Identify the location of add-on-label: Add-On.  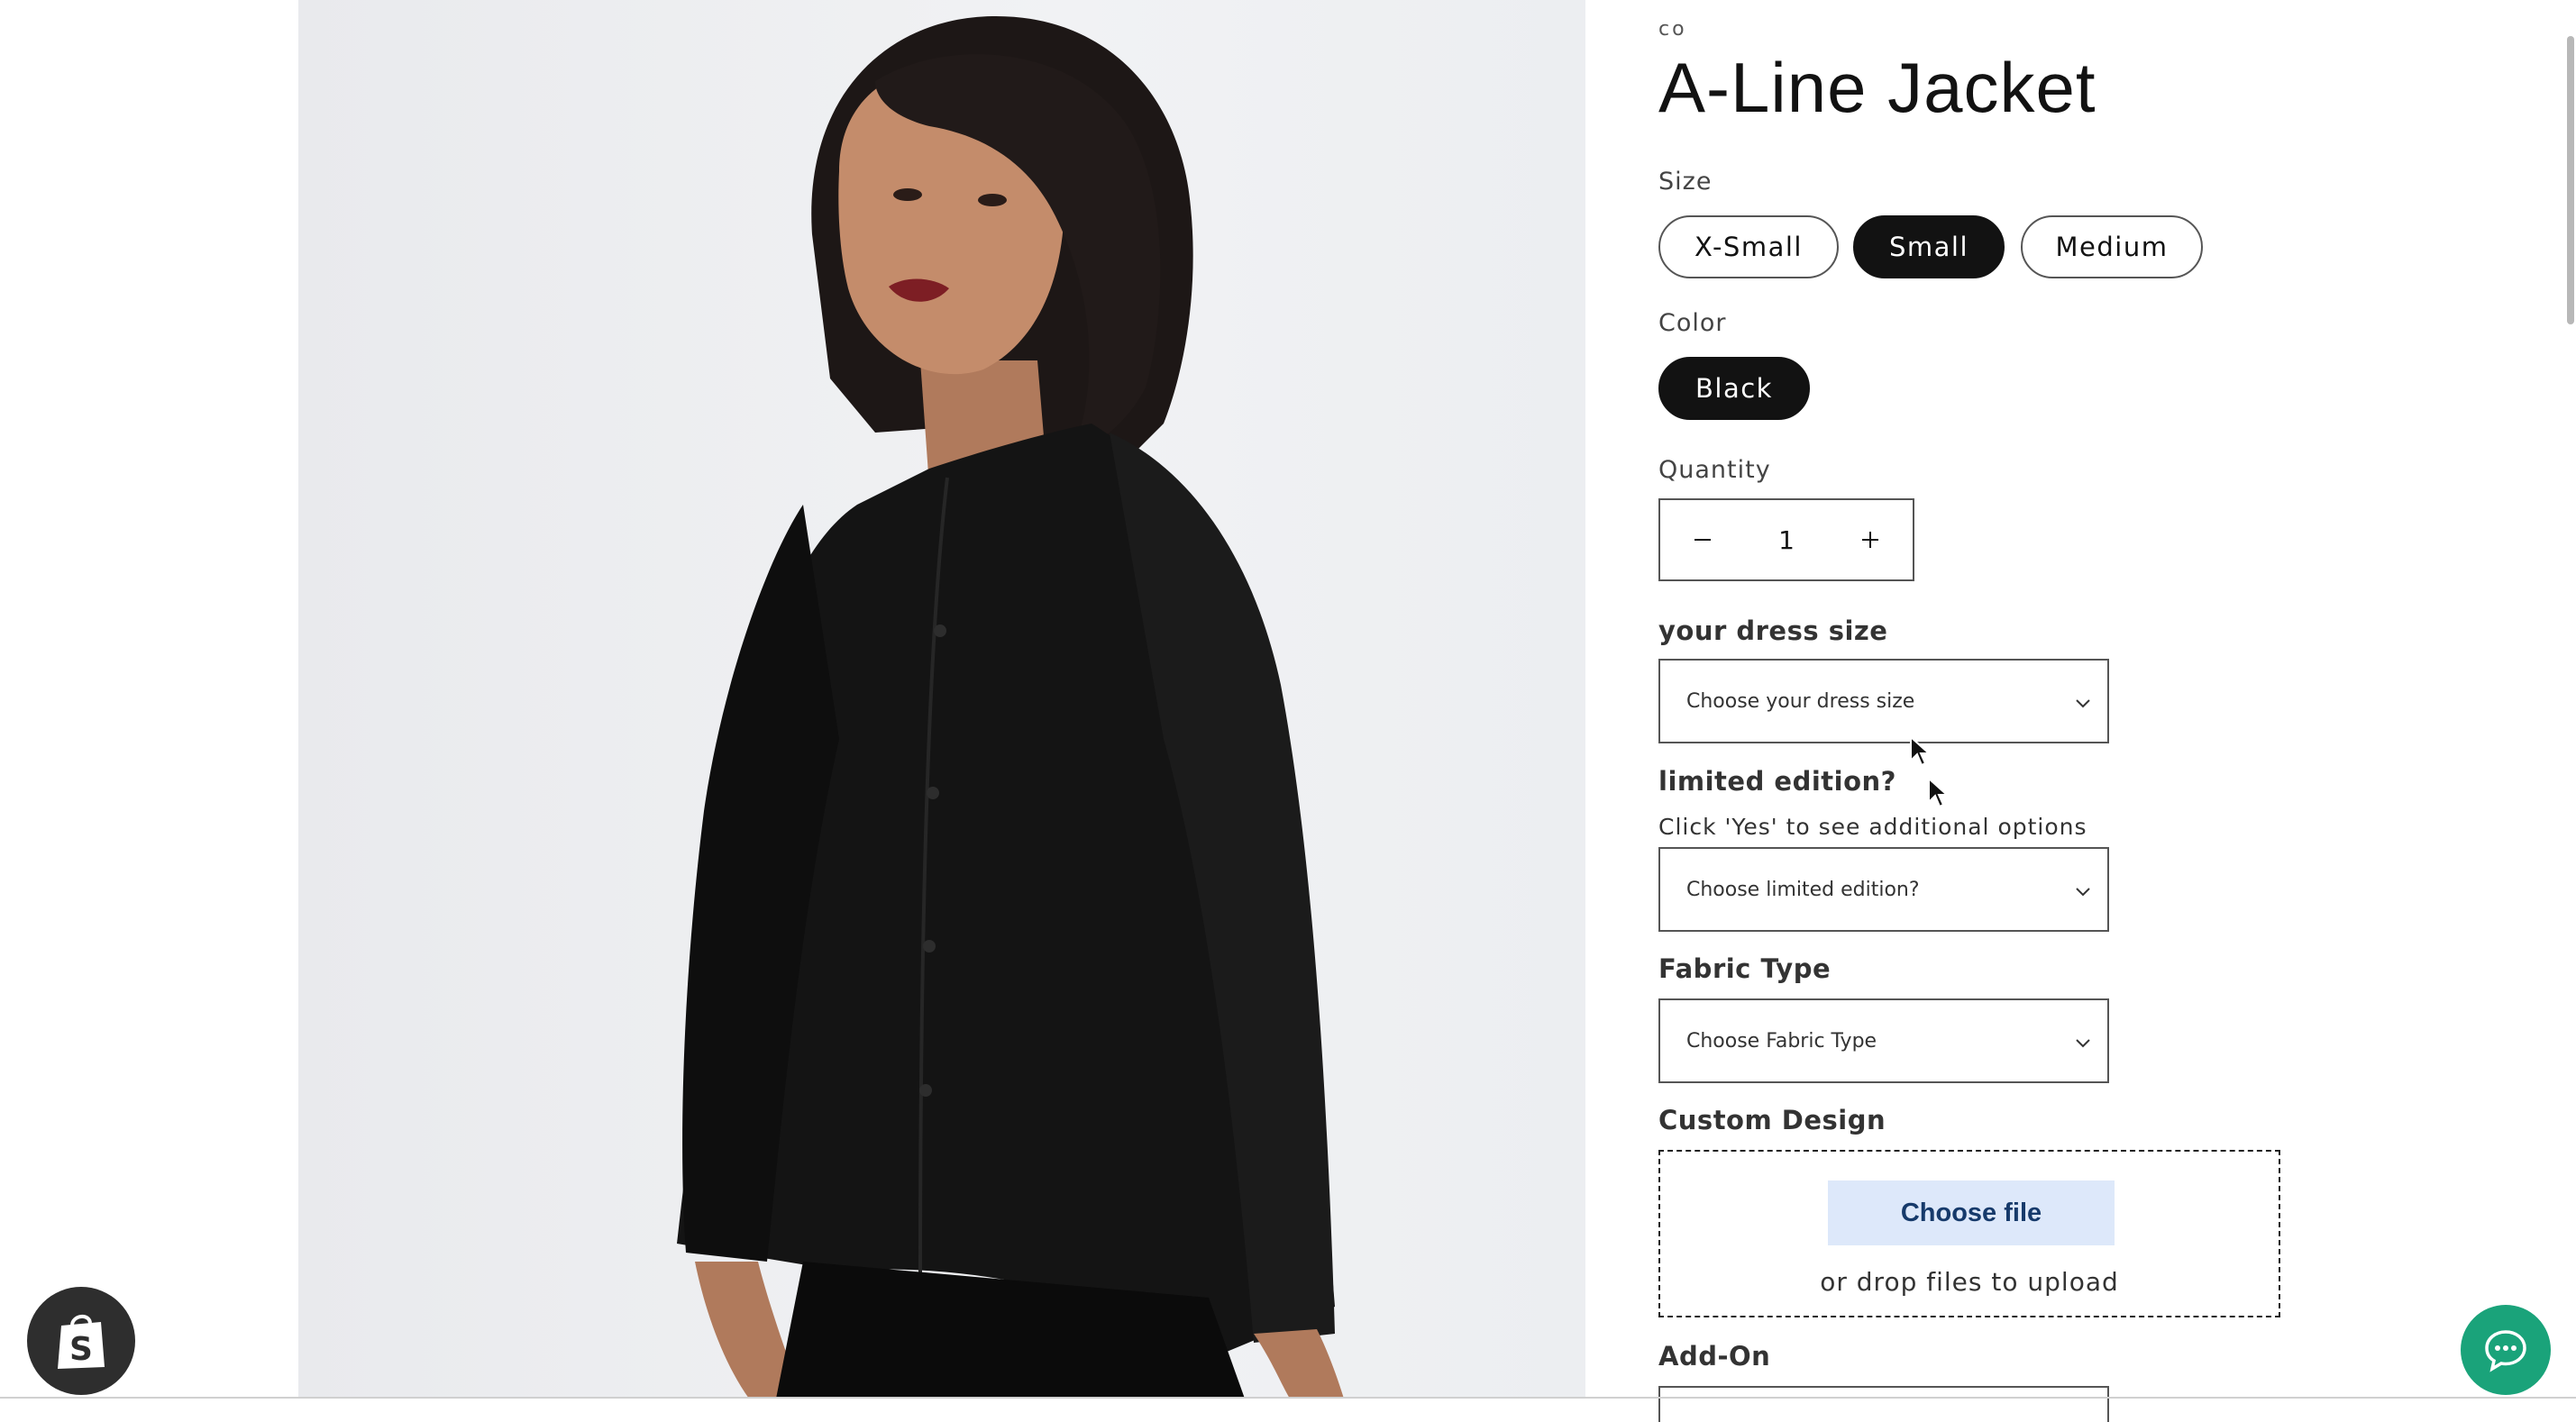
(1714, 1356).